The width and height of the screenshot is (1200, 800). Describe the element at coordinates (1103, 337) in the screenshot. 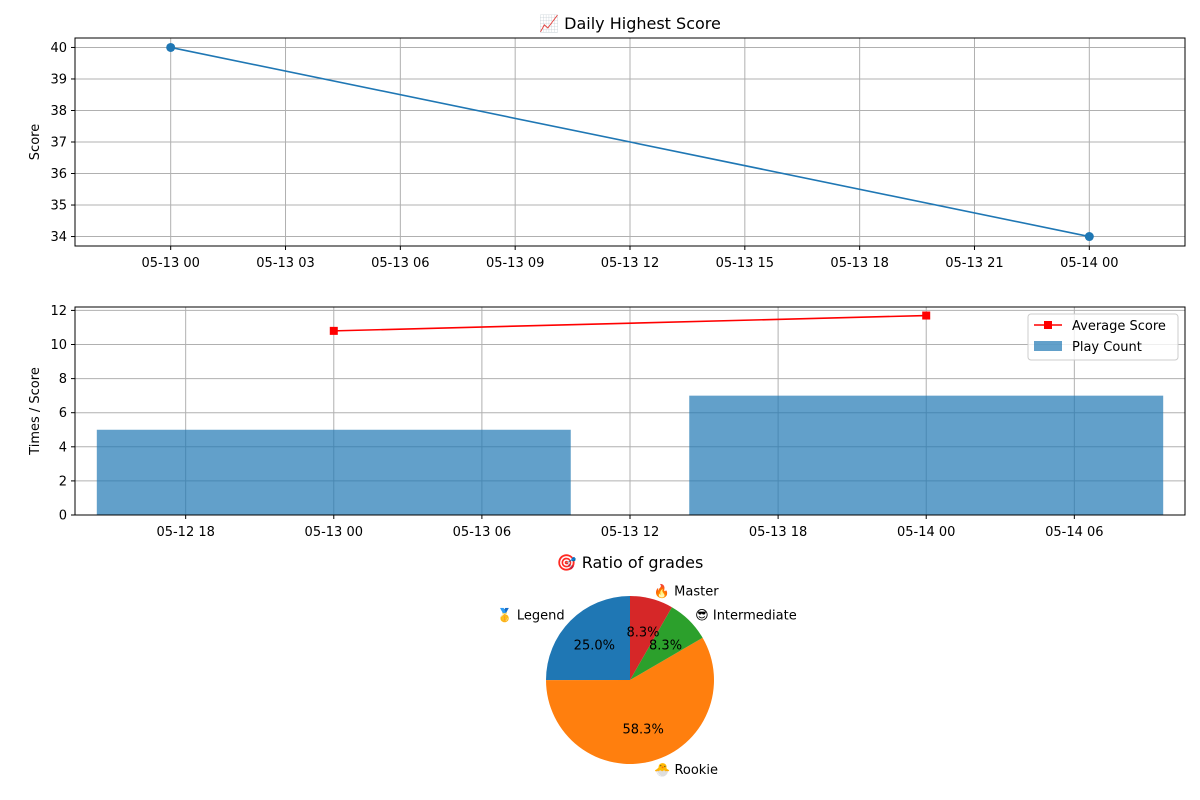

I see `chart2-legend: Average Score Play Count` at that location.